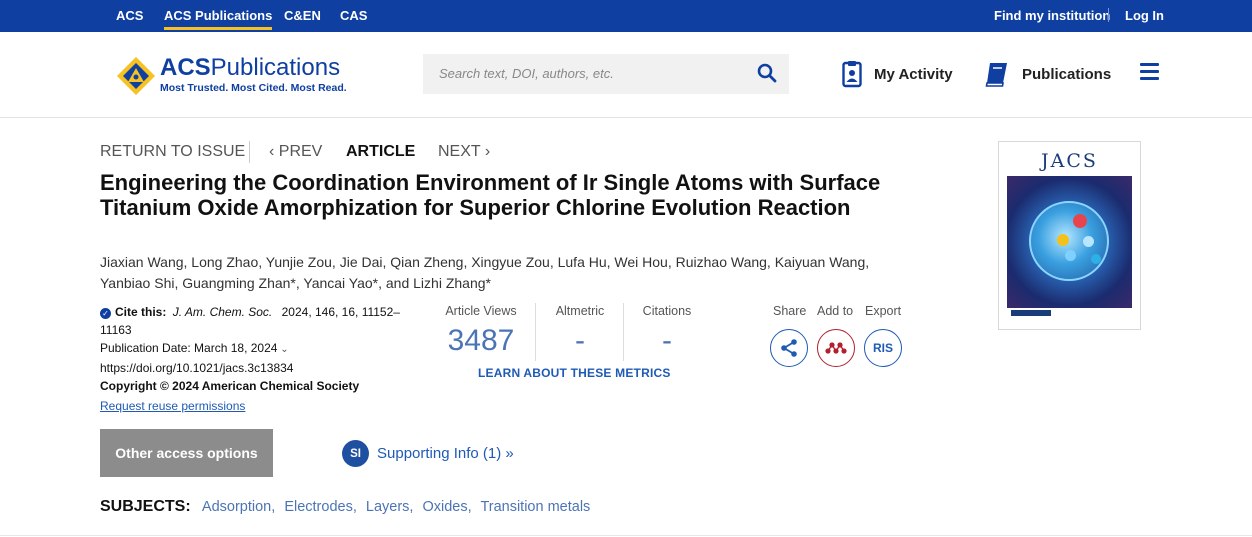 The height and width of the screenshot is (537, 1252). I want to click on logo-wordmark: ACSPublications, so click(250, 67).